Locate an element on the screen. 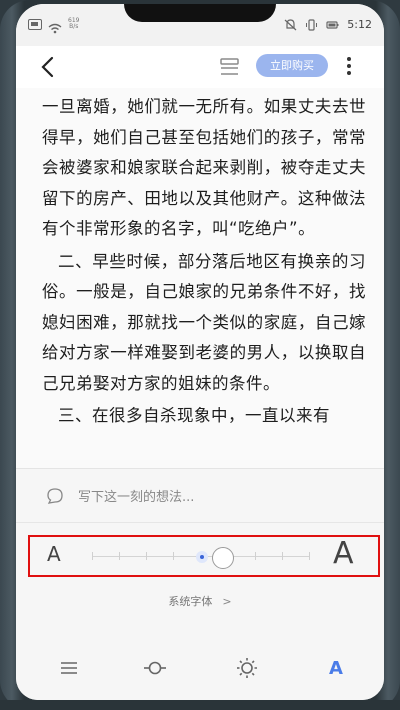 This screenshot has width=400, height=710. network-speed: 619 B/s is located at coordinates (74, 23).